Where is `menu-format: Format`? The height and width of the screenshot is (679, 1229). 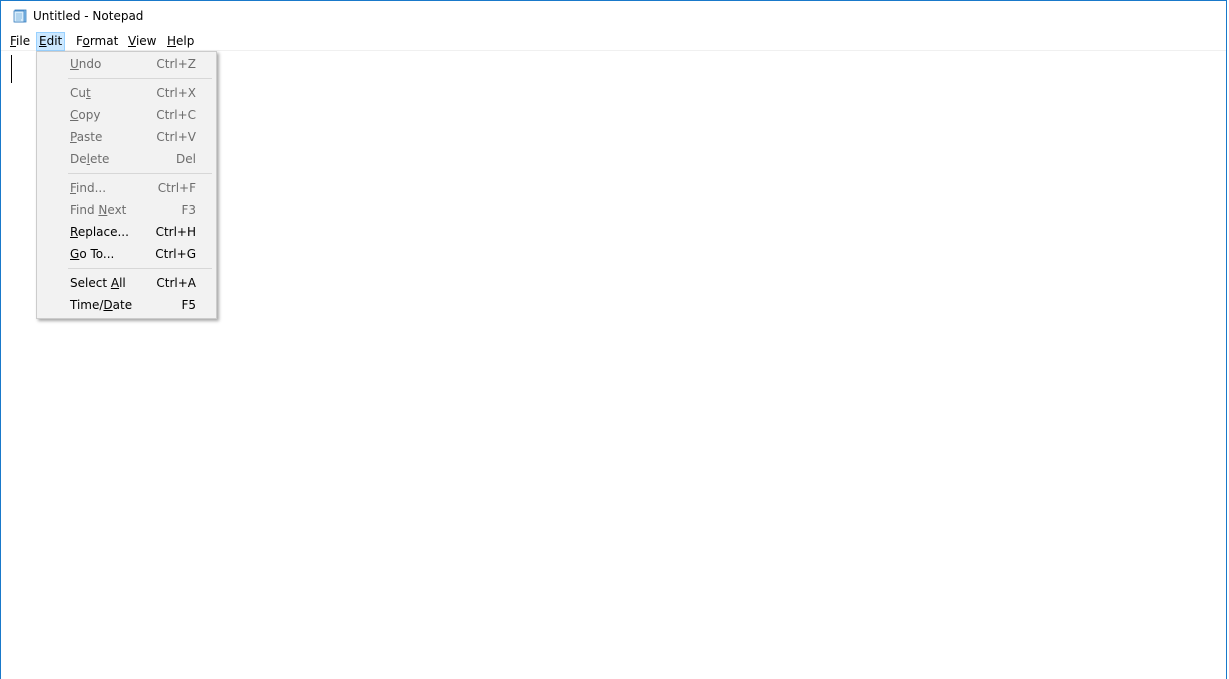
menu-format: Format is located at coordinates (97, 41).